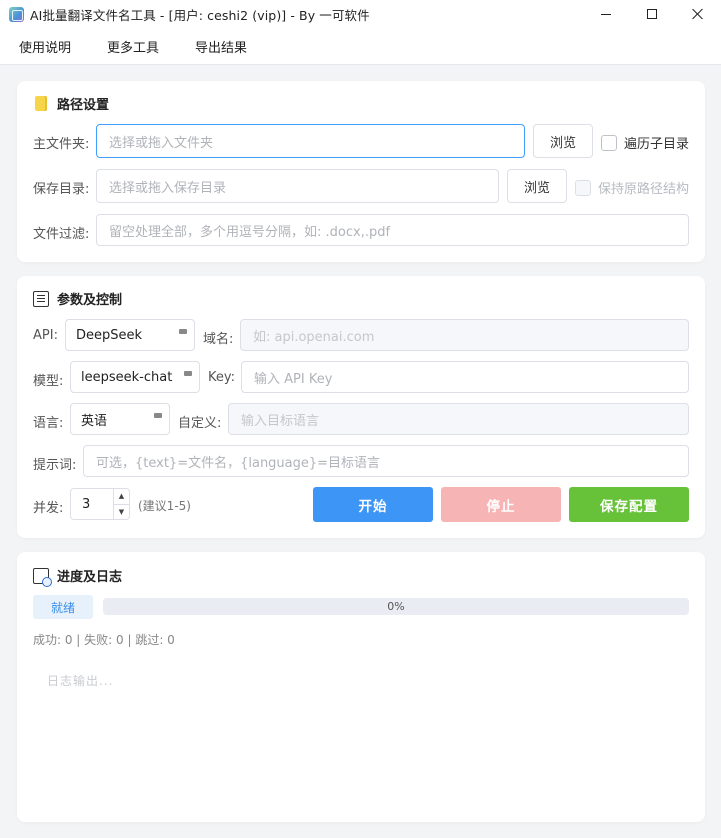  What do you see at coordinates (501, 504) in the screenshot?
I see `stop-button: 停止` at bounding box center [501, 504].